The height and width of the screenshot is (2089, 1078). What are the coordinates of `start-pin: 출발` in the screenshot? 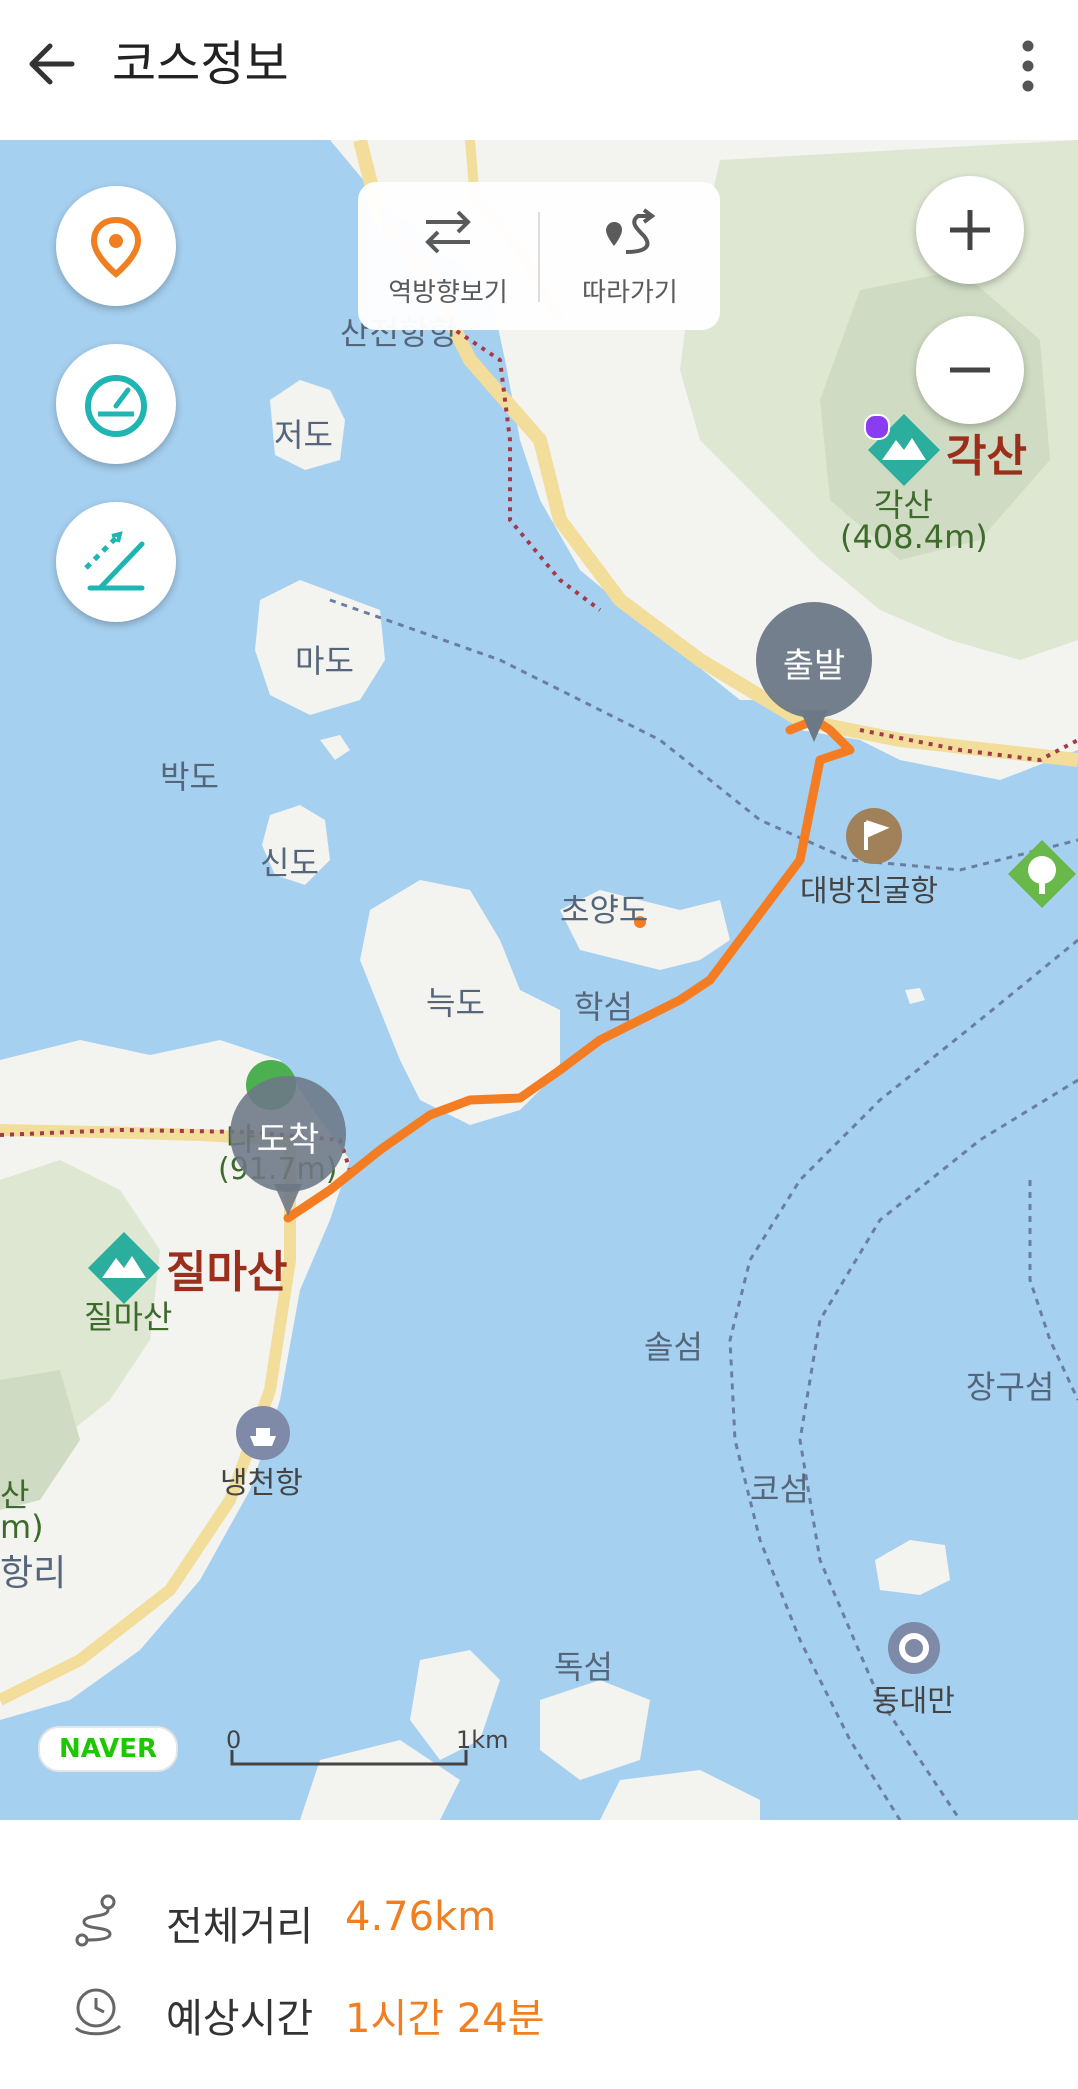 It's located at (814, 677).